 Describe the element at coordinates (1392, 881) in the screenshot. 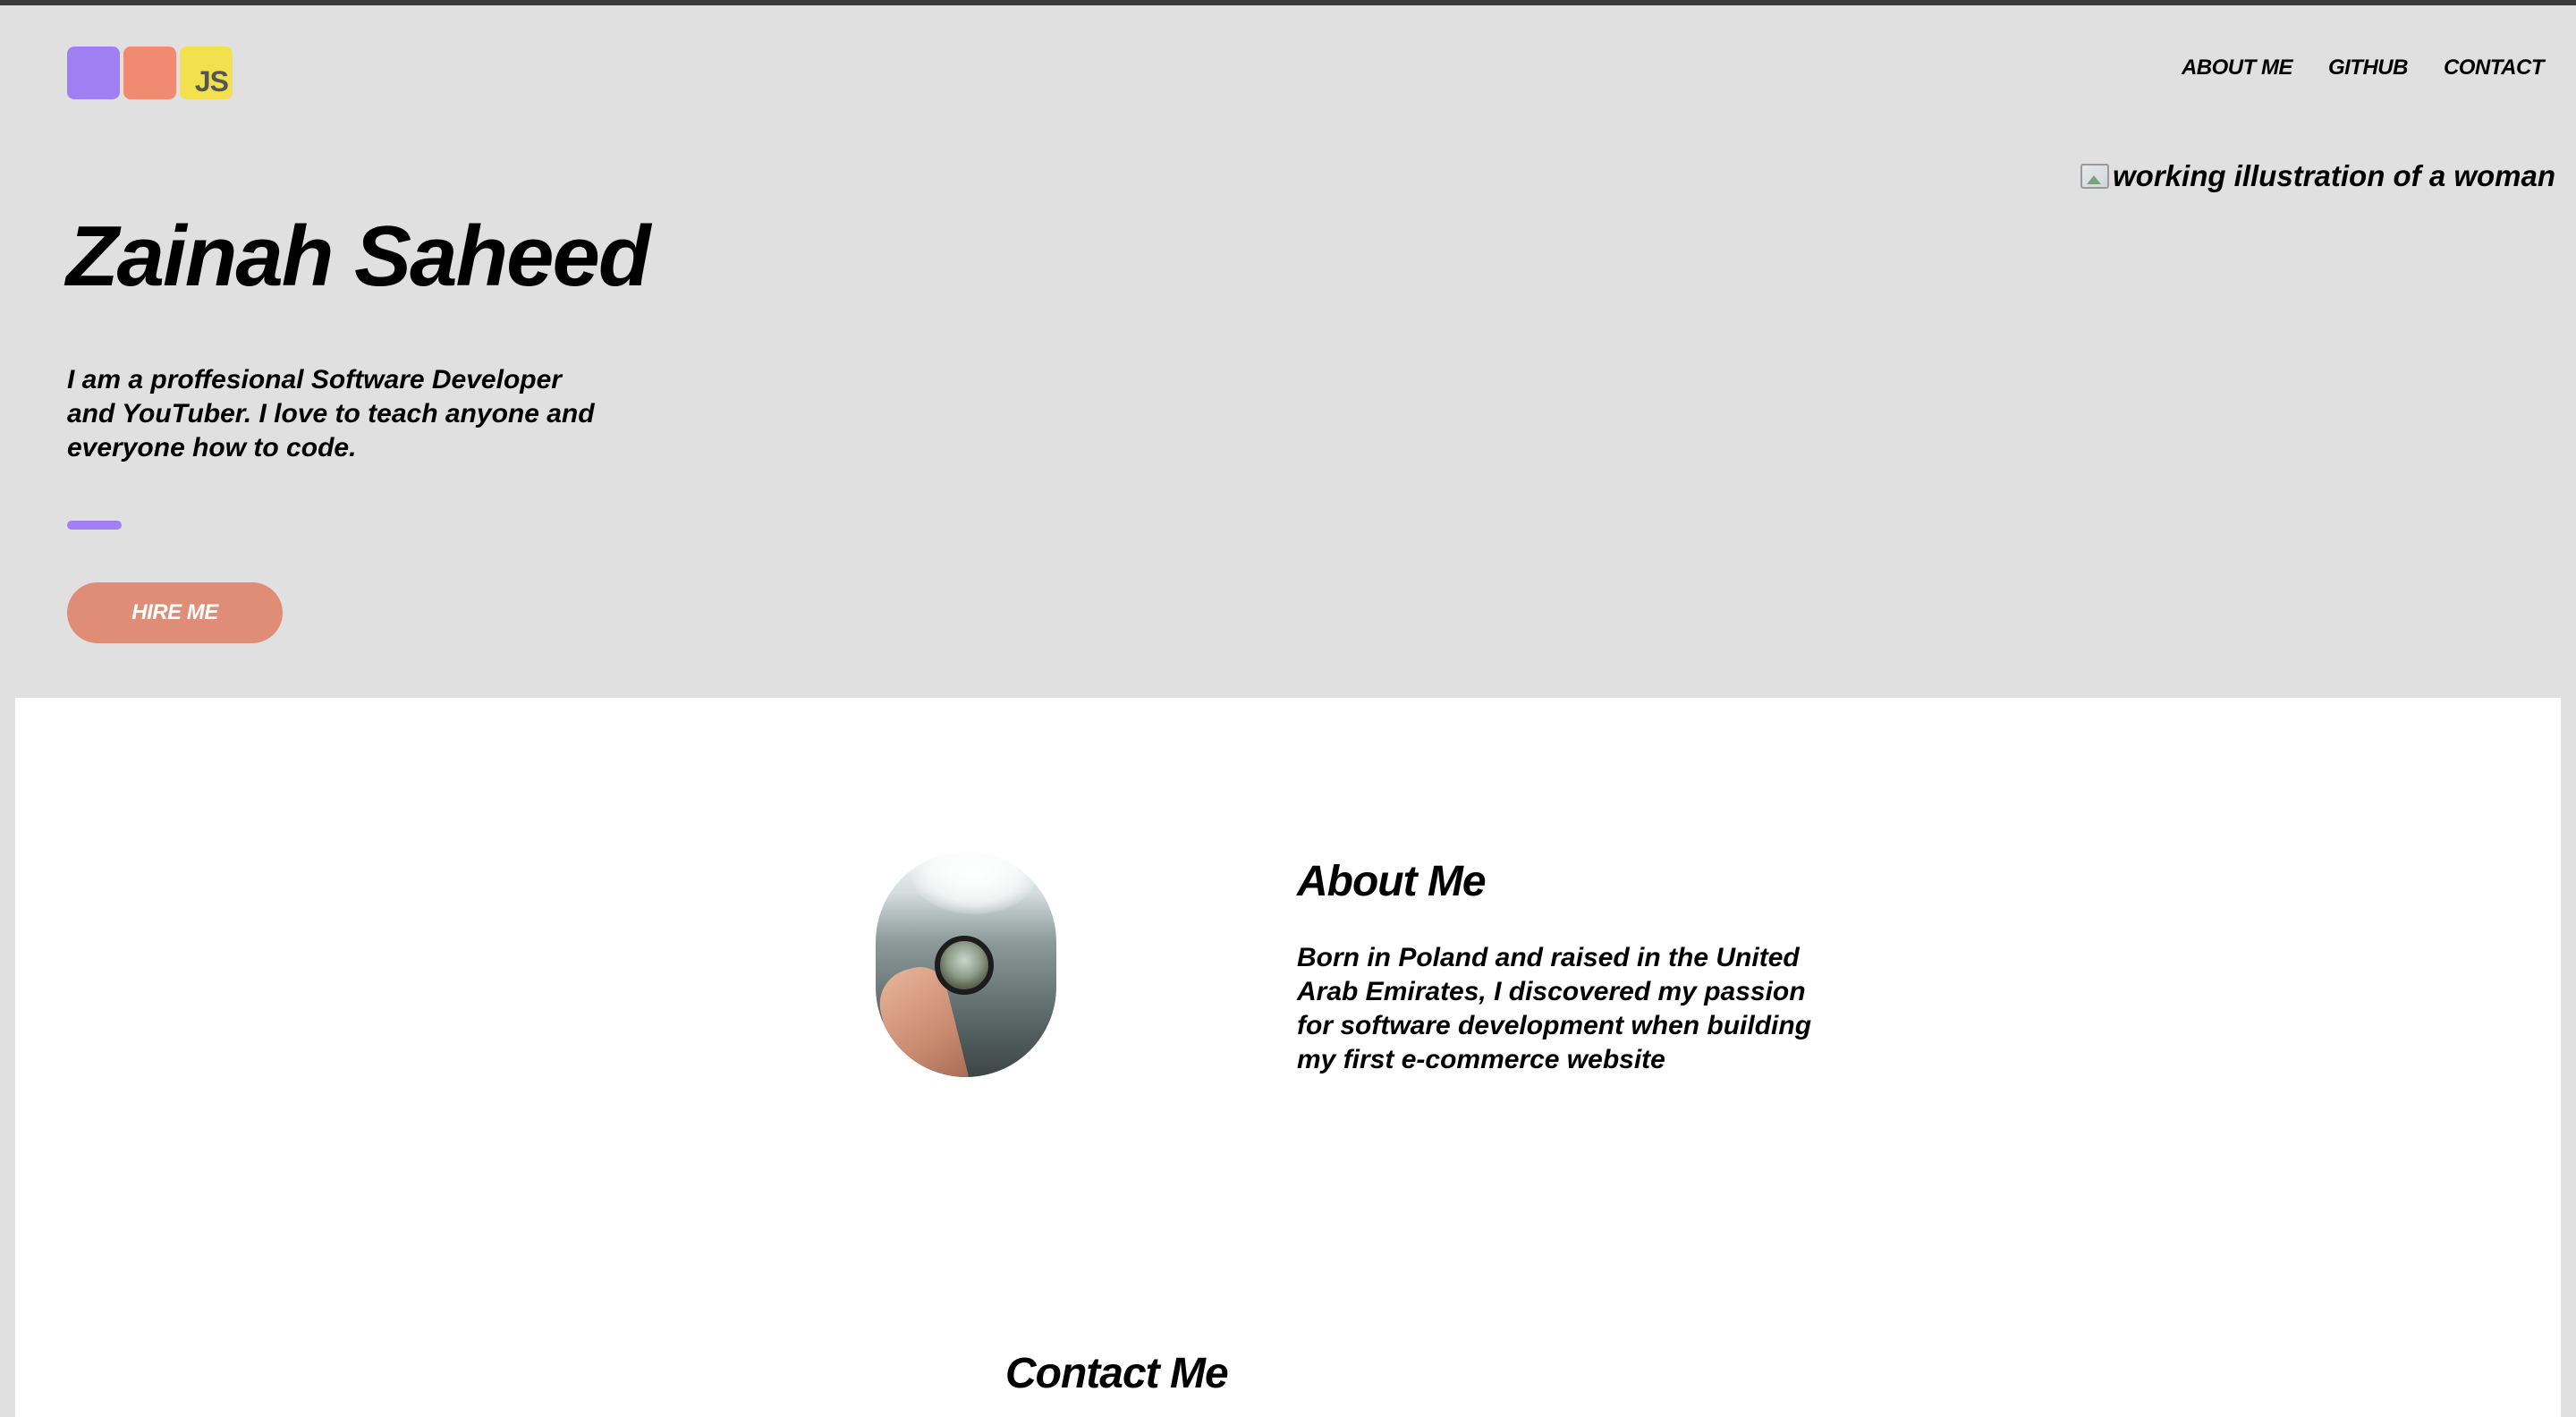

I see `about-title: About Me` at that location.